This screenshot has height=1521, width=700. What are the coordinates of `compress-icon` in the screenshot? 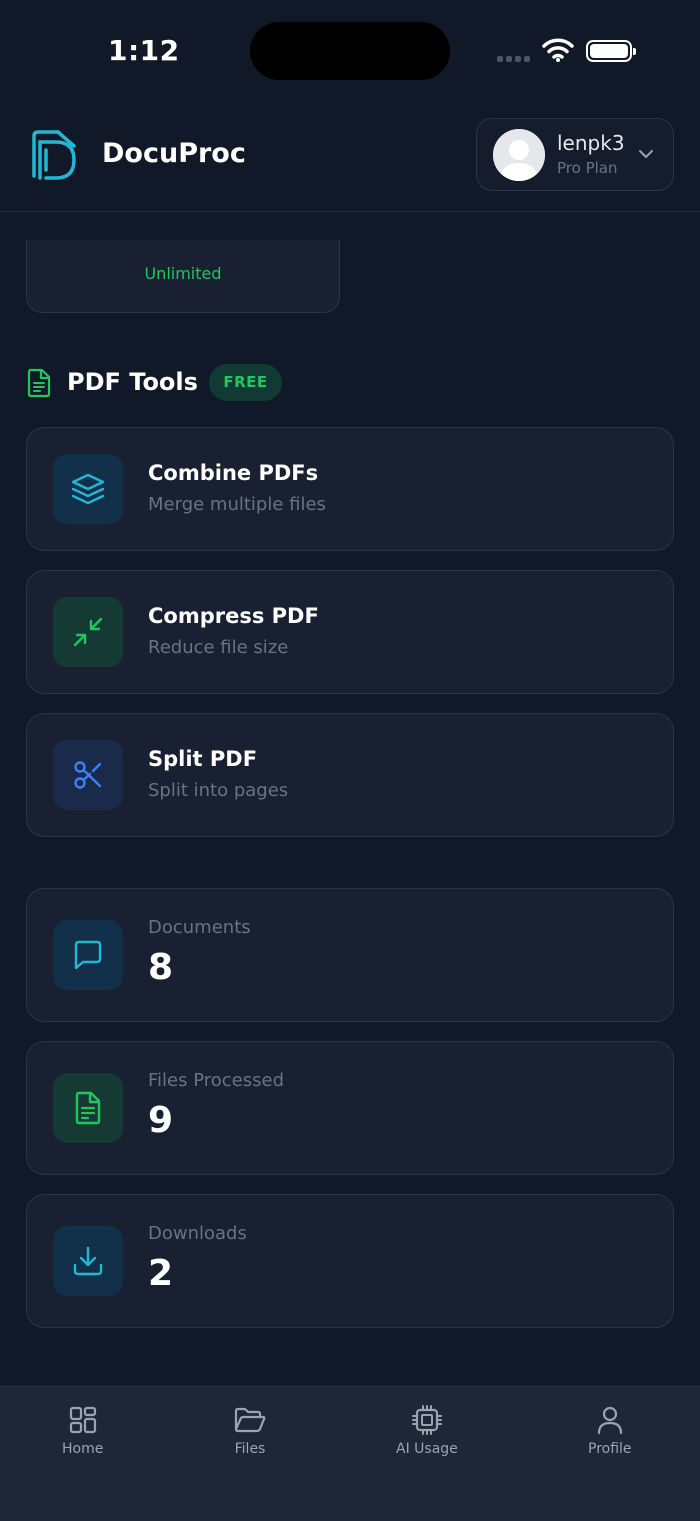 It's located at (88, 632).